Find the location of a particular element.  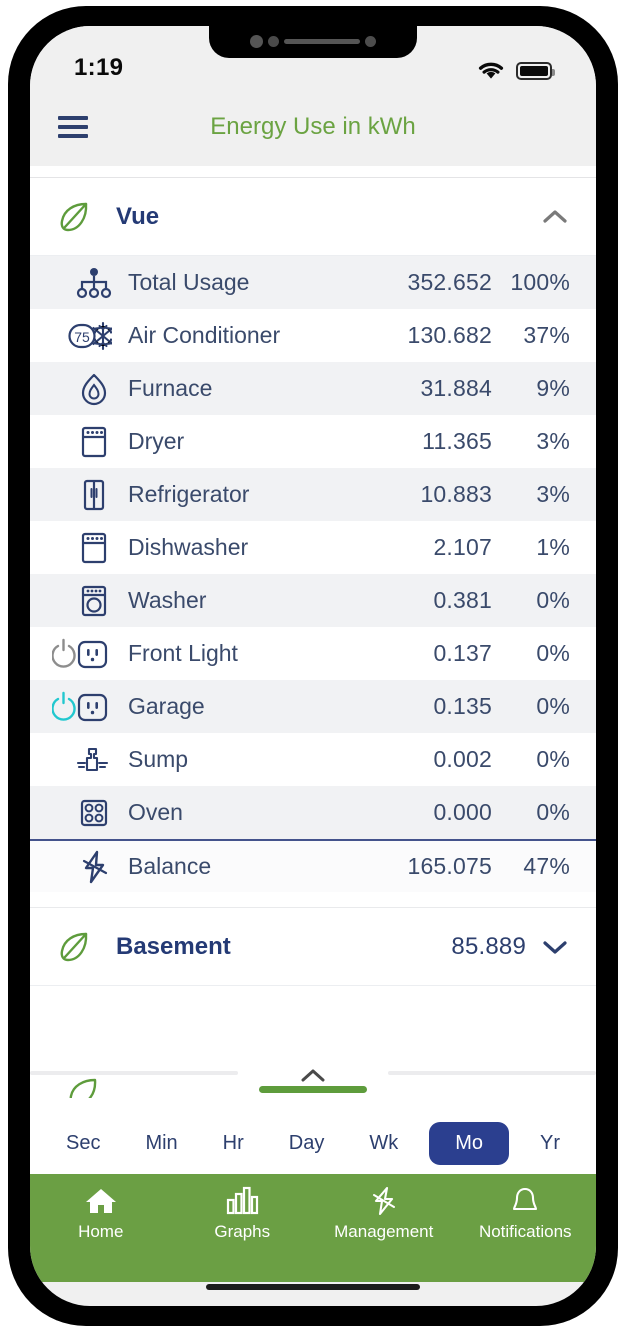

time-option-hr: Hr is located at coordinates (233, 1143).